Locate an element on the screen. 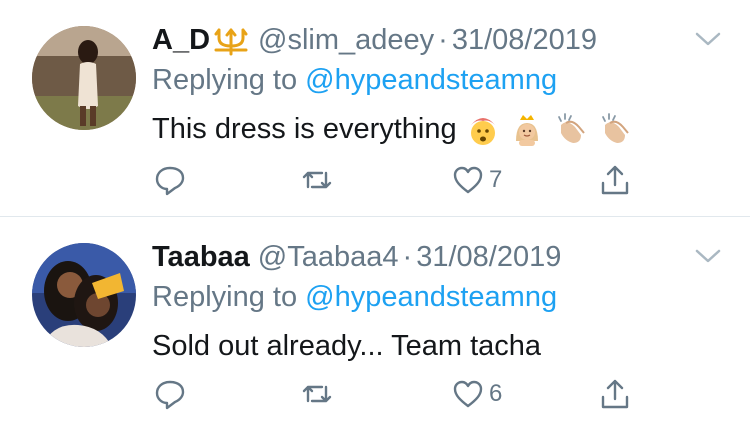 The height and width of the screenshot is (430, 750). like-button: 7 is located at coordinates (476, 180).